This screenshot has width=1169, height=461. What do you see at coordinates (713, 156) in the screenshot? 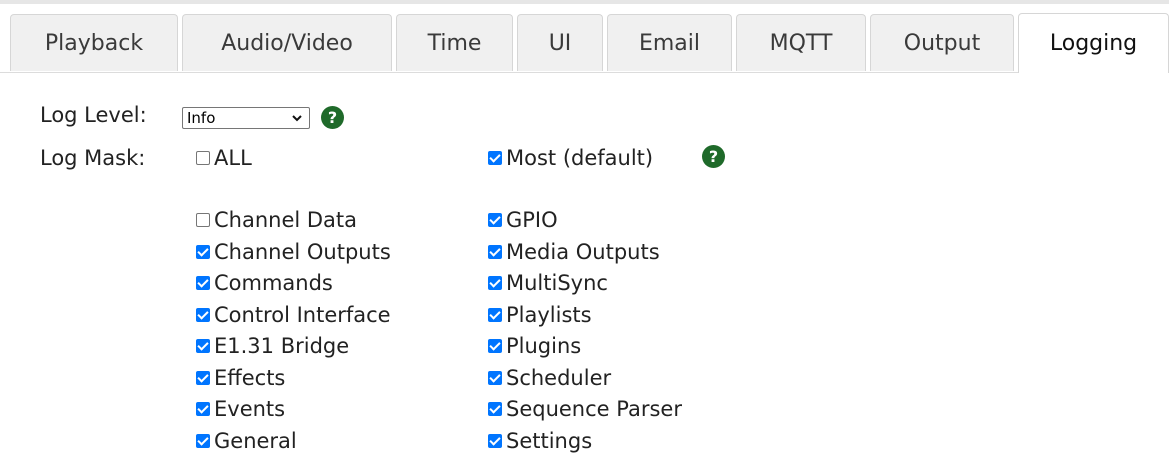
I see `log-mask-help-icon: ?` at bounding box center [713, 156].